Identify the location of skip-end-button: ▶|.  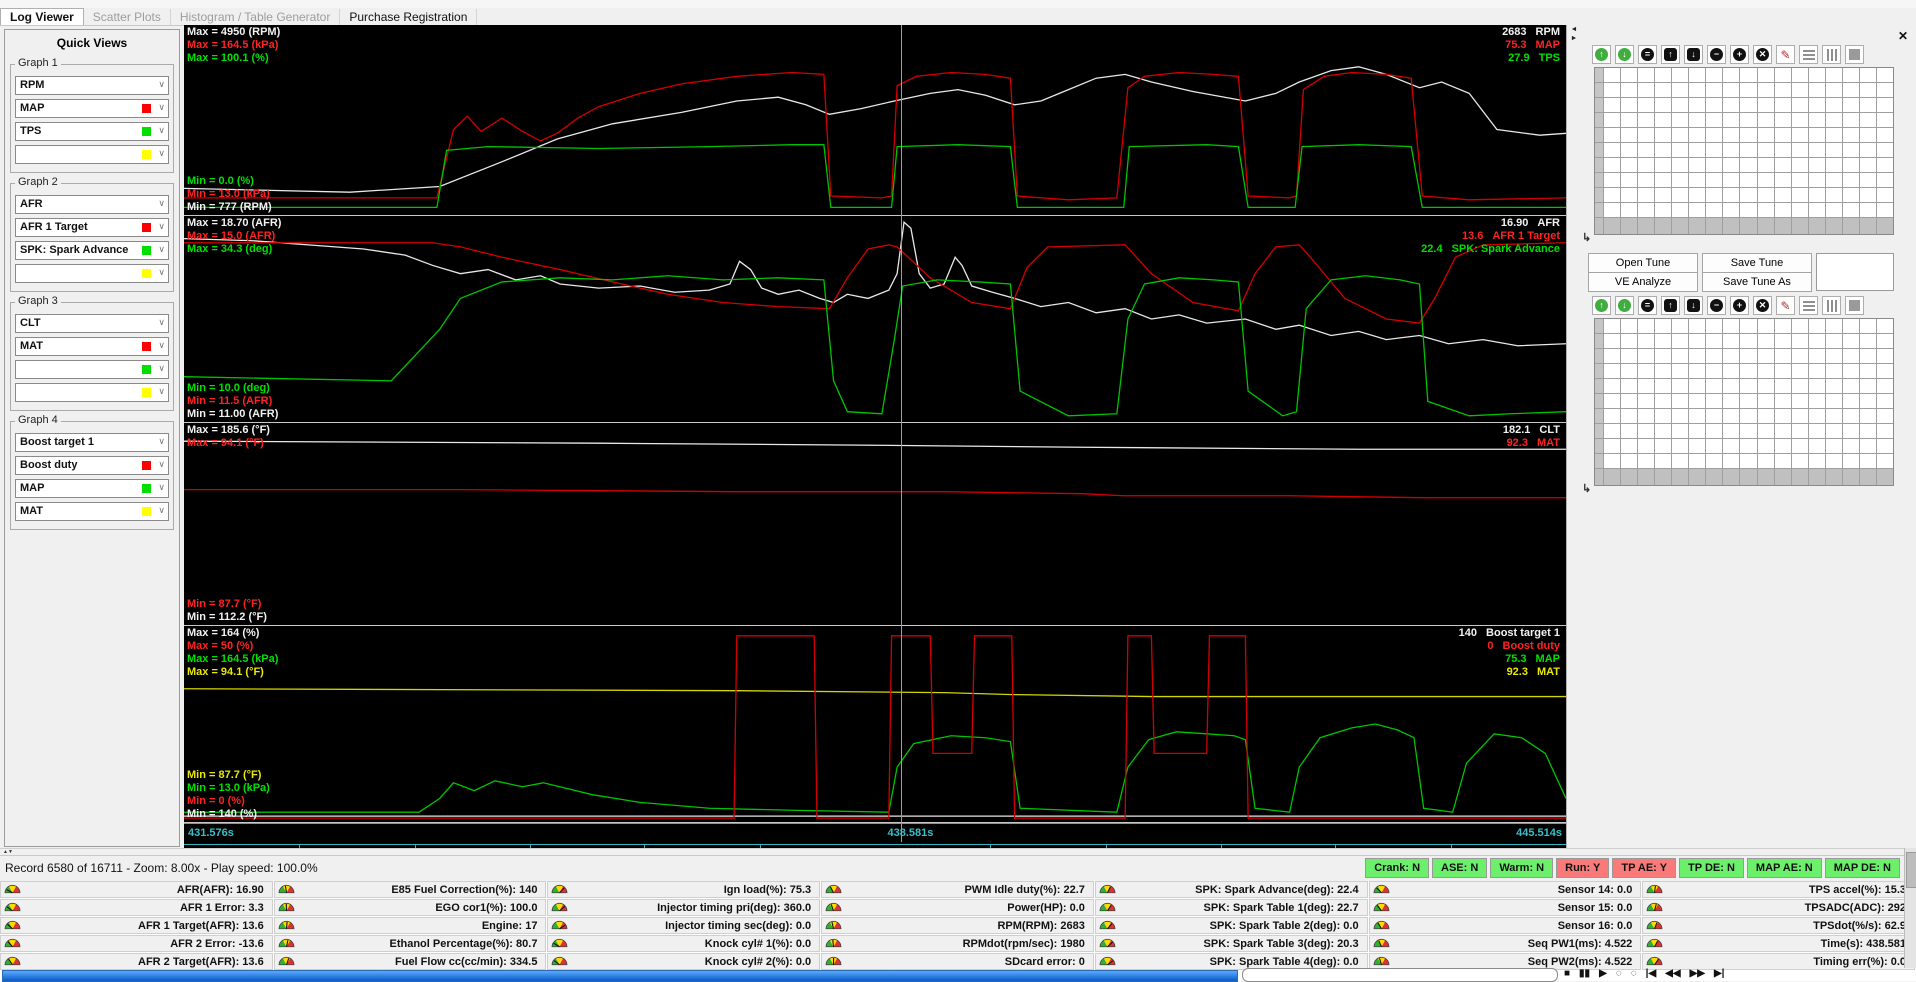
(1719, 973).